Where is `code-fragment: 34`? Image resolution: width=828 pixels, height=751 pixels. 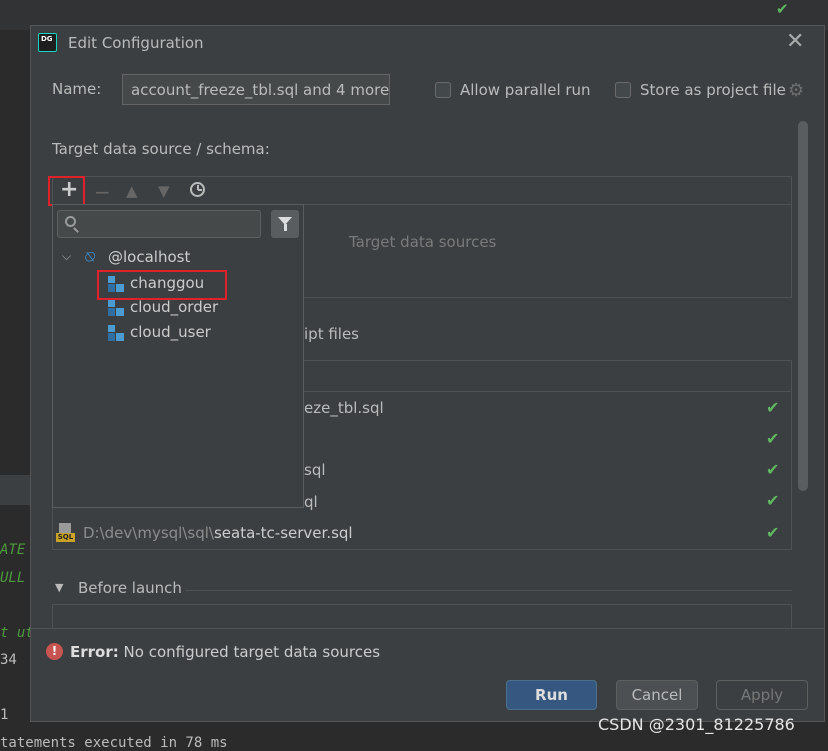
code-fragment: 34 is located at coordinates (8, 660).